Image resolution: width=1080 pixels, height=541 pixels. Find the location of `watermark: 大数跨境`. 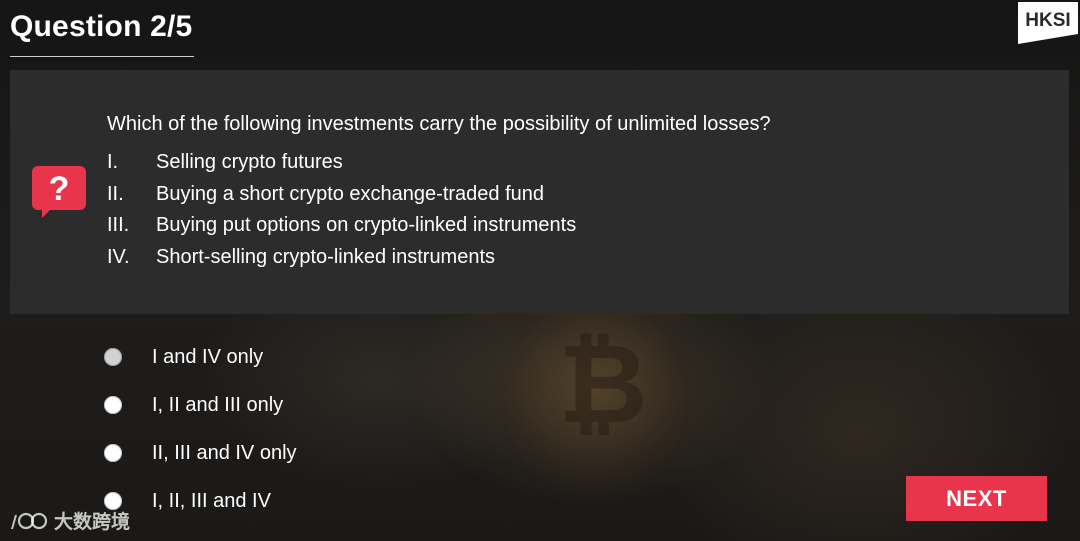

watermark: 大数跨境 is located at coordinates (69, 520).